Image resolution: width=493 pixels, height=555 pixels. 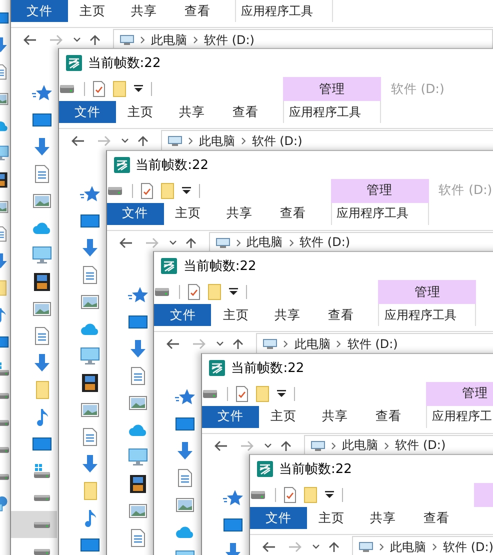 What do you see at coordinates (459, 417) in the screenshot?
I see `ribbon-tab: 应用程序工` at bounding box center [459, 417].